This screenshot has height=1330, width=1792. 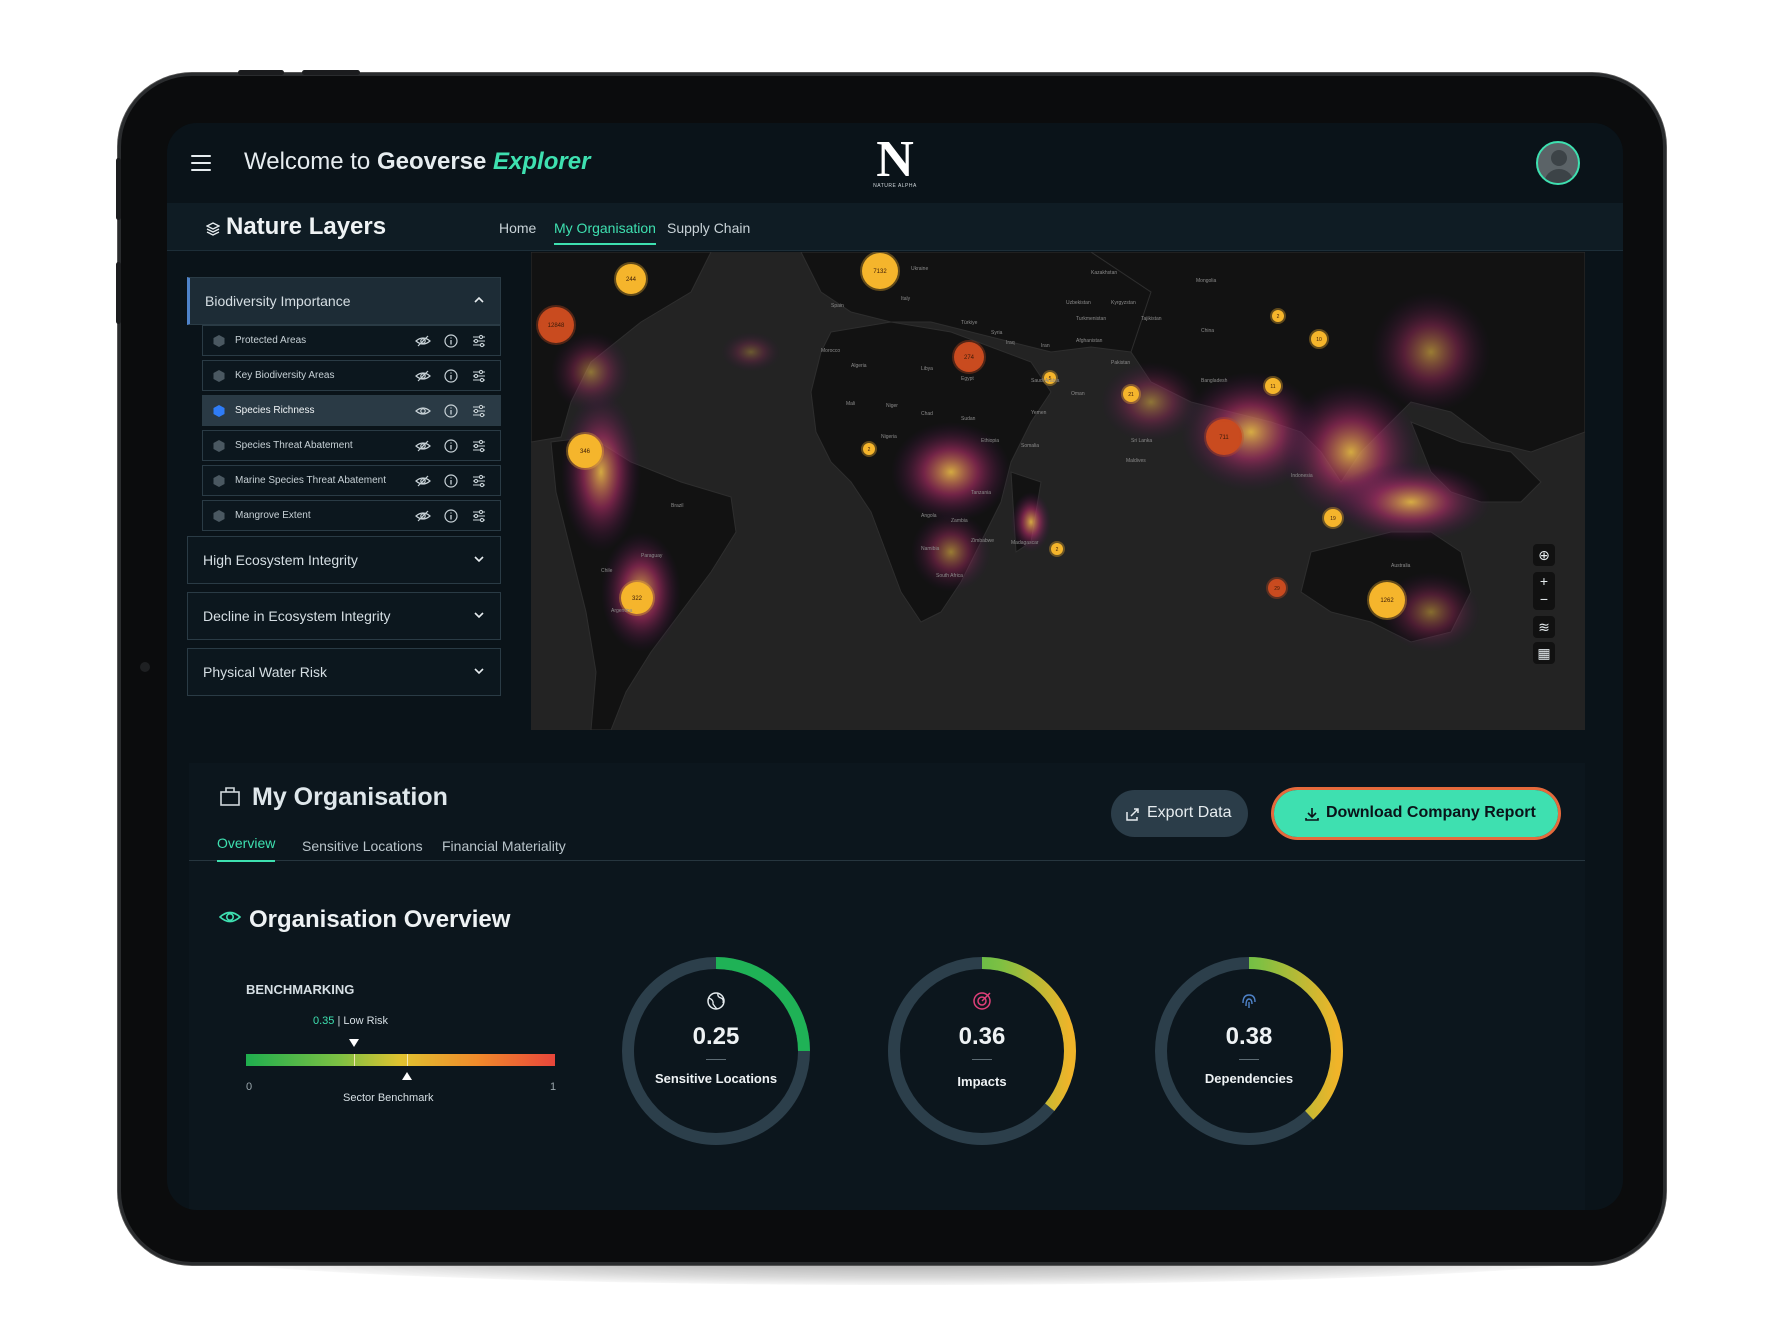 What do you see at coordinates (889, 437) in the screenshot?
I see `country-label: Nigeria` at bounding box center [889, 437].